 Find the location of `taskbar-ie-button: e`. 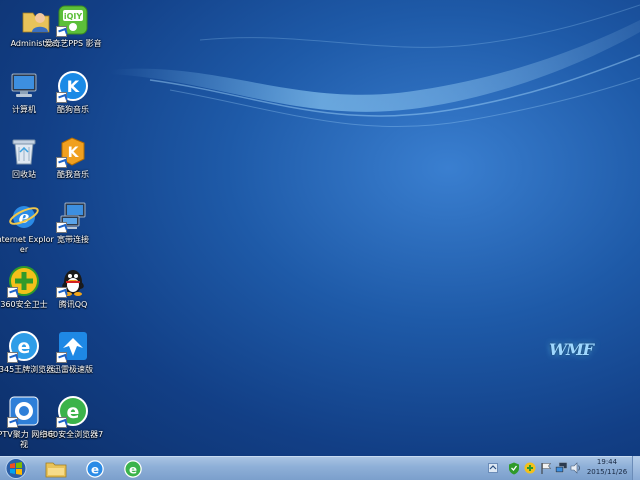

taskbar-ie-button: e is located at coordinates (95, 468).